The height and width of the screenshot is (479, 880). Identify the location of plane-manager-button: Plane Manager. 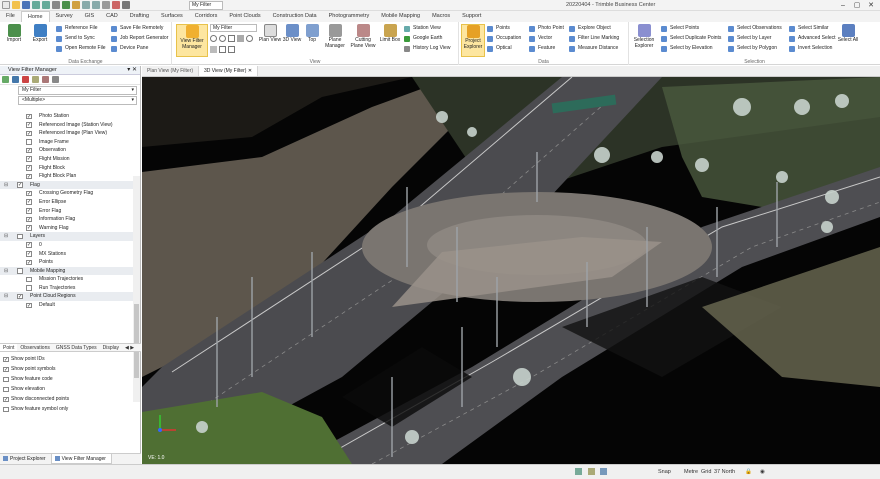
(335, 36).